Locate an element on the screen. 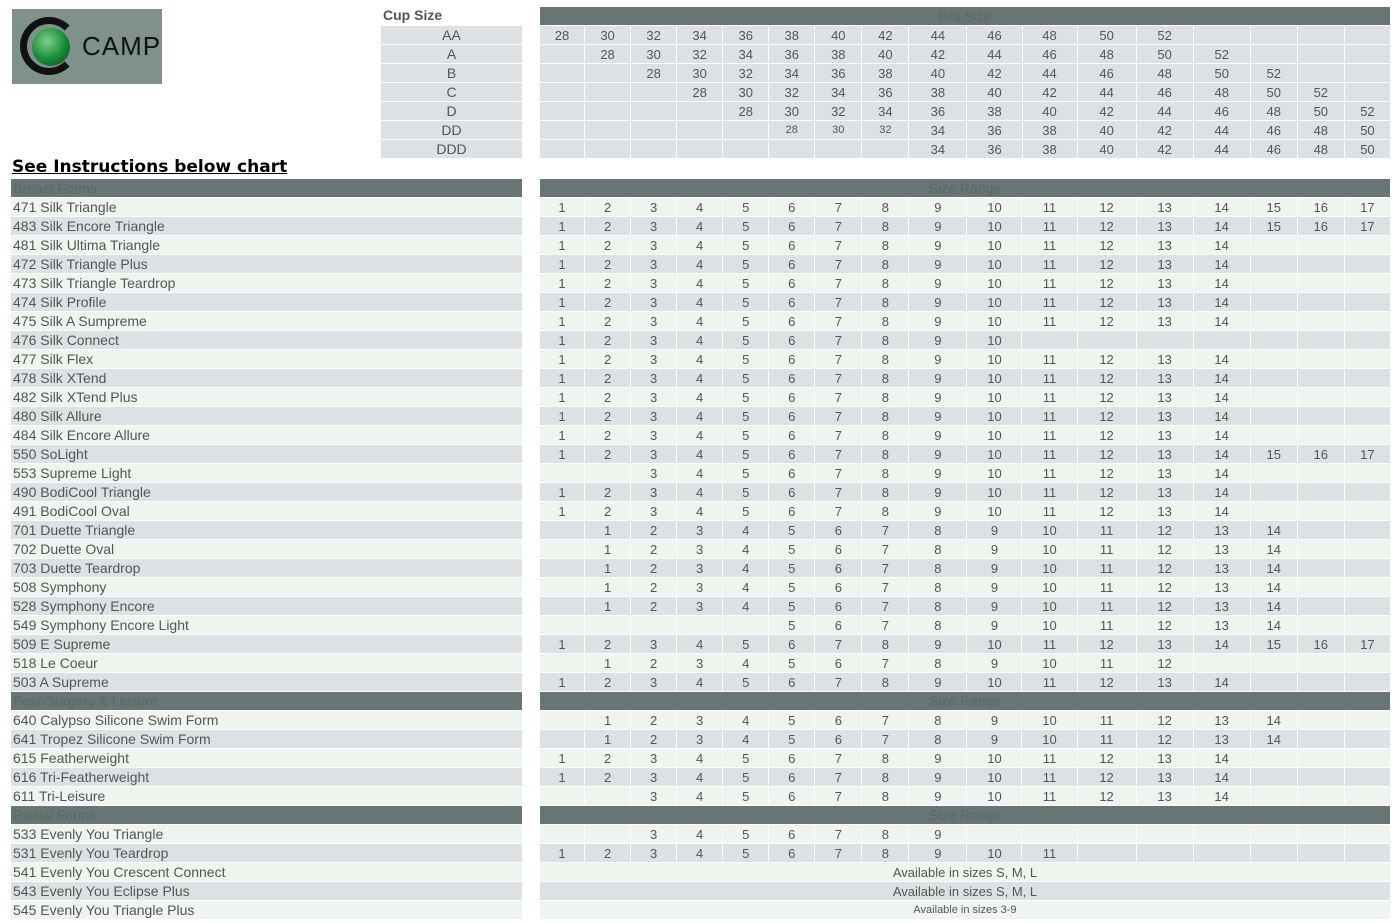  section-header: Breast Forms is located at coordinates (266, 188).